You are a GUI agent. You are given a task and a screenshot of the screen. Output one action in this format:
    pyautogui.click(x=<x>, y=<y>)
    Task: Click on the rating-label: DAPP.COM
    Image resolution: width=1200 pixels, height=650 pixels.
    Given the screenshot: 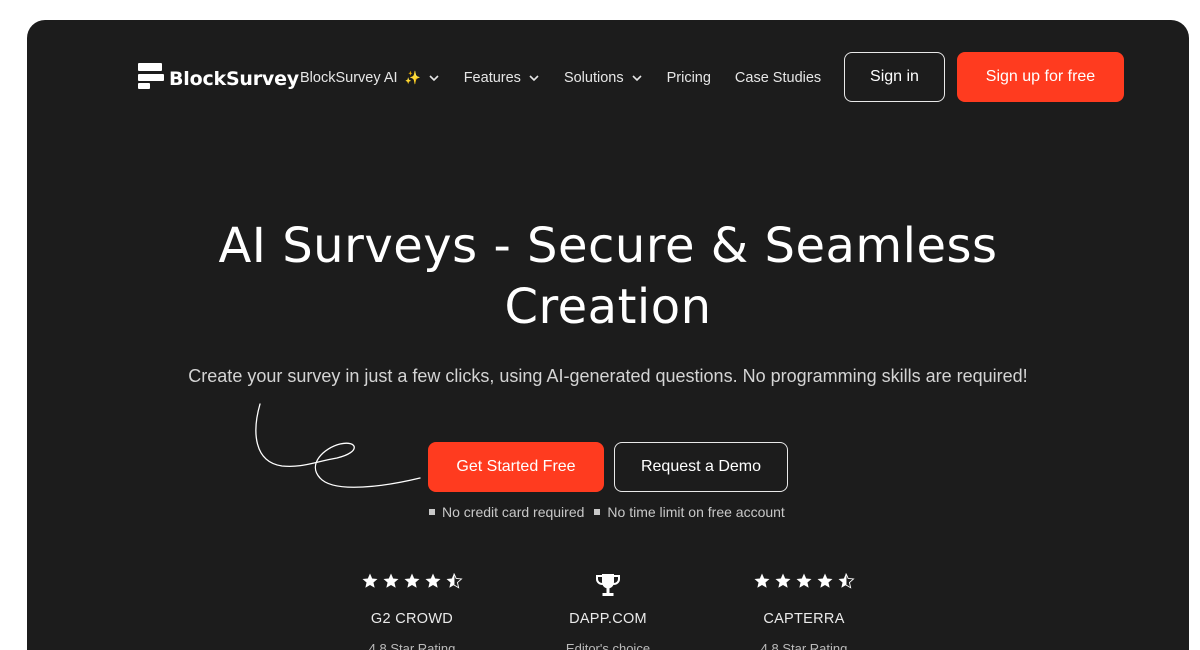 What is the action you would take?
    pyautogui.click(x=608, y=619)
    